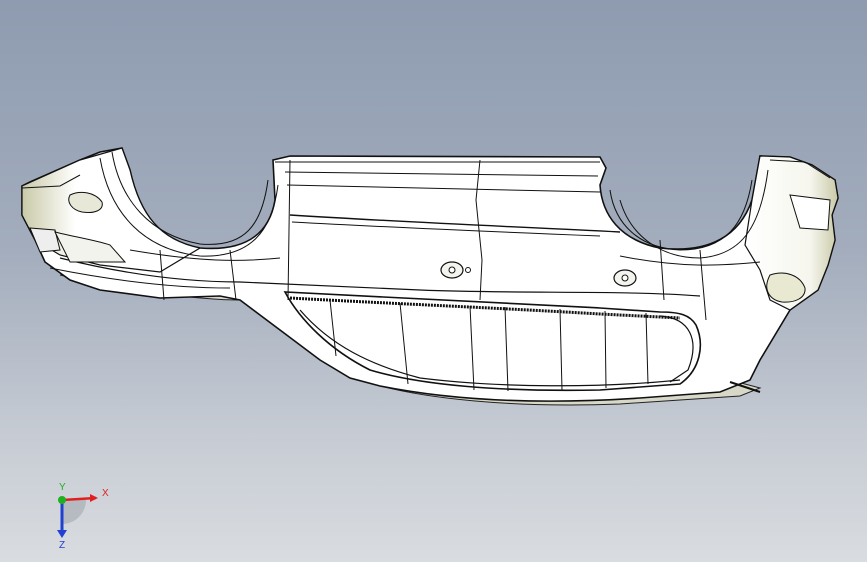 Image resolution: width=867 pixels, height=562 pixels. I want to click on z-axis-arrowhead, so click(62, 534).